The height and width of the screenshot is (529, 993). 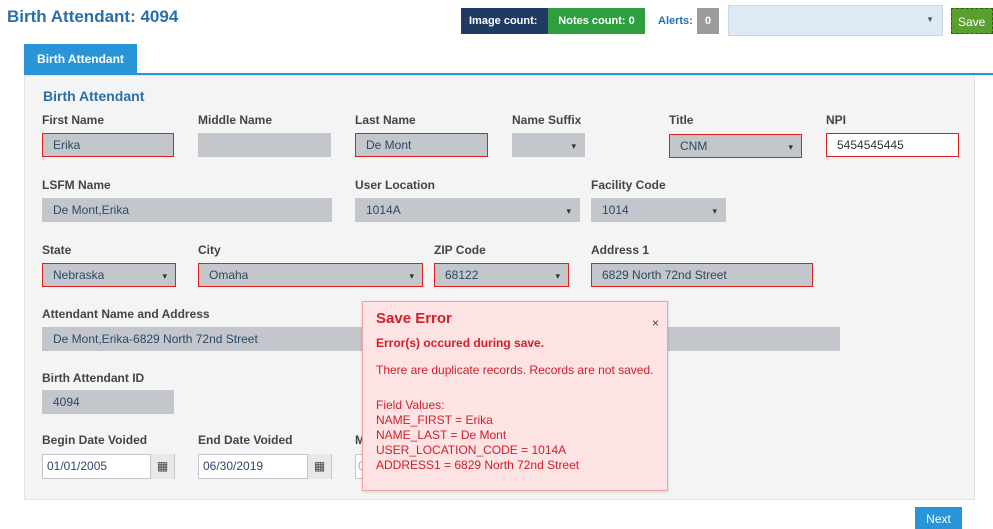 What do you see at coordinates (94, 96) in the screenshot?
I see `section-title: Birth Attendant` at bounding box center [94, 96].